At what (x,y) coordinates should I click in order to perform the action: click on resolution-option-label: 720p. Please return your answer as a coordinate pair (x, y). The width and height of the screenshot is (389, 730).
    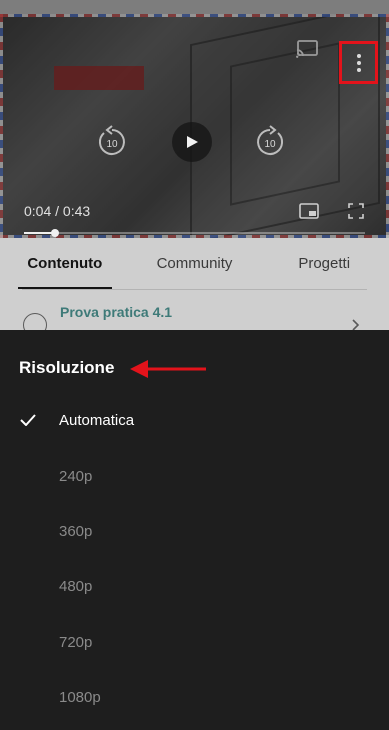
    Looking at the image, I should click on (76, 642).